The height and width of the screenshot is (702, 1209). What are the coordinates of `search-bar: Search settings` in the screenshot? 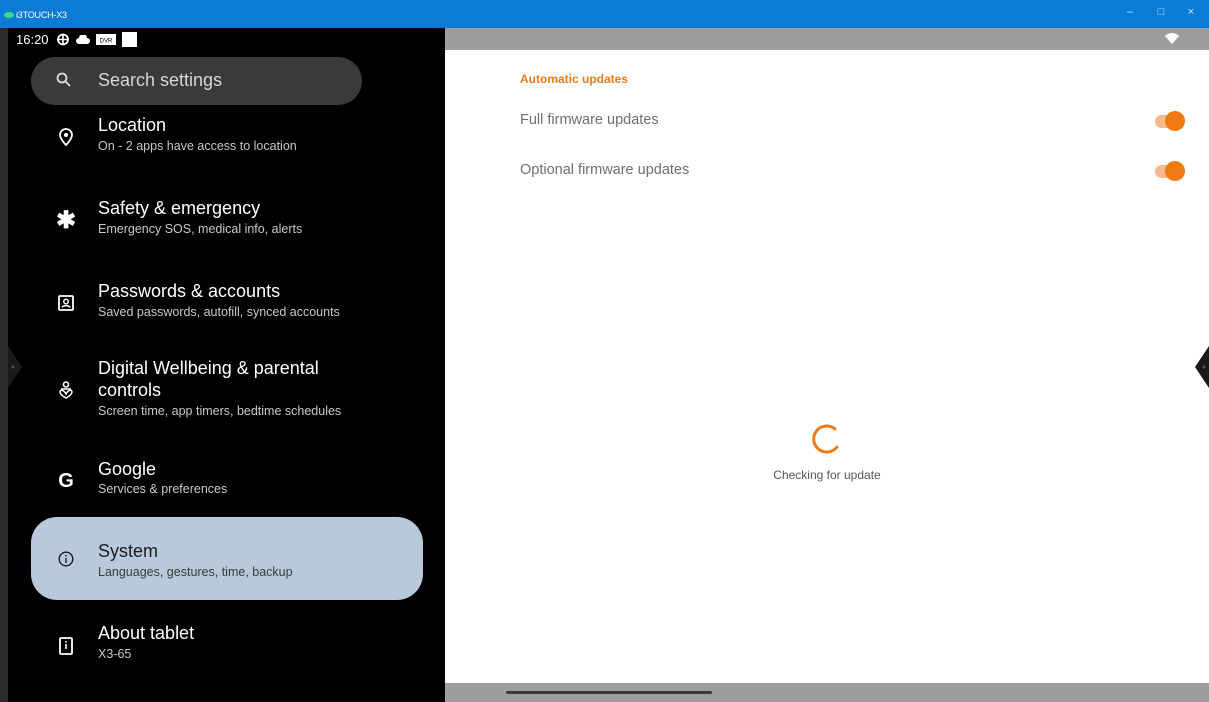 It's located at (196, 81).